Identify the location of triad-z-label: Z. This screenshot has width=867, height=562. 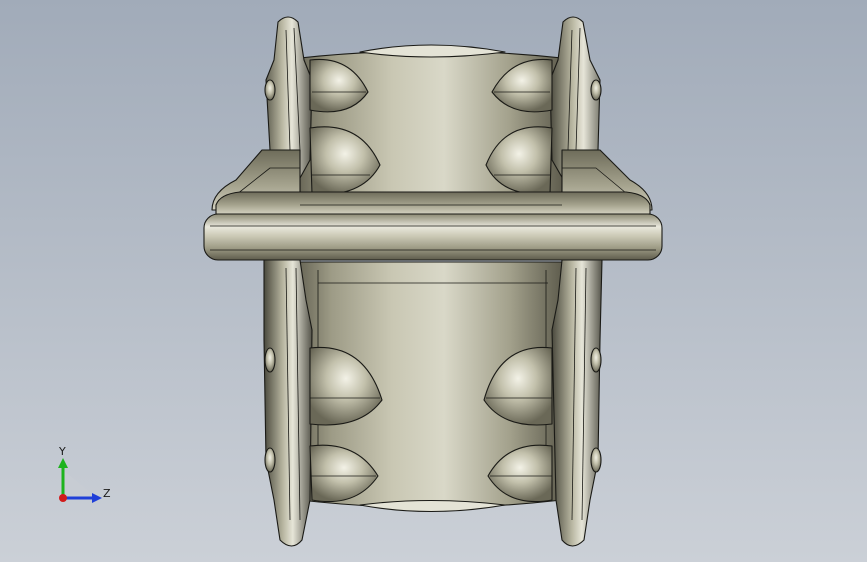
(107, 493).